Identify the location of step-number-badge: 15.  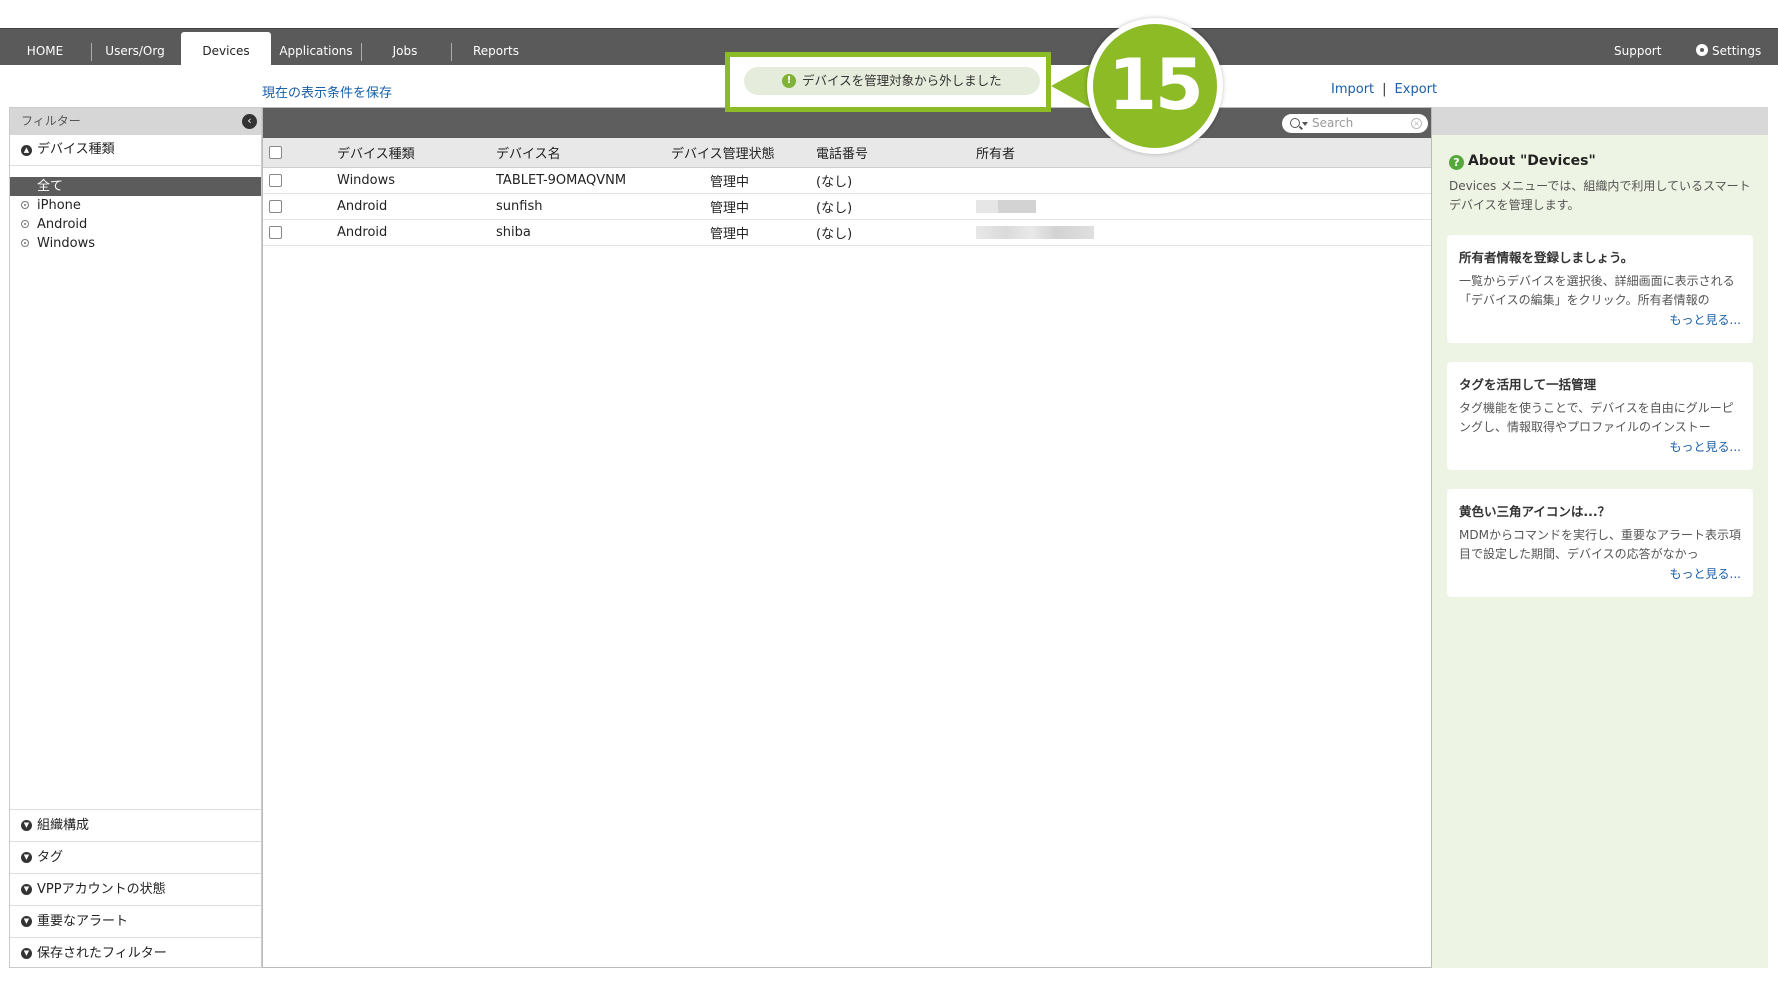
(1155, 86).